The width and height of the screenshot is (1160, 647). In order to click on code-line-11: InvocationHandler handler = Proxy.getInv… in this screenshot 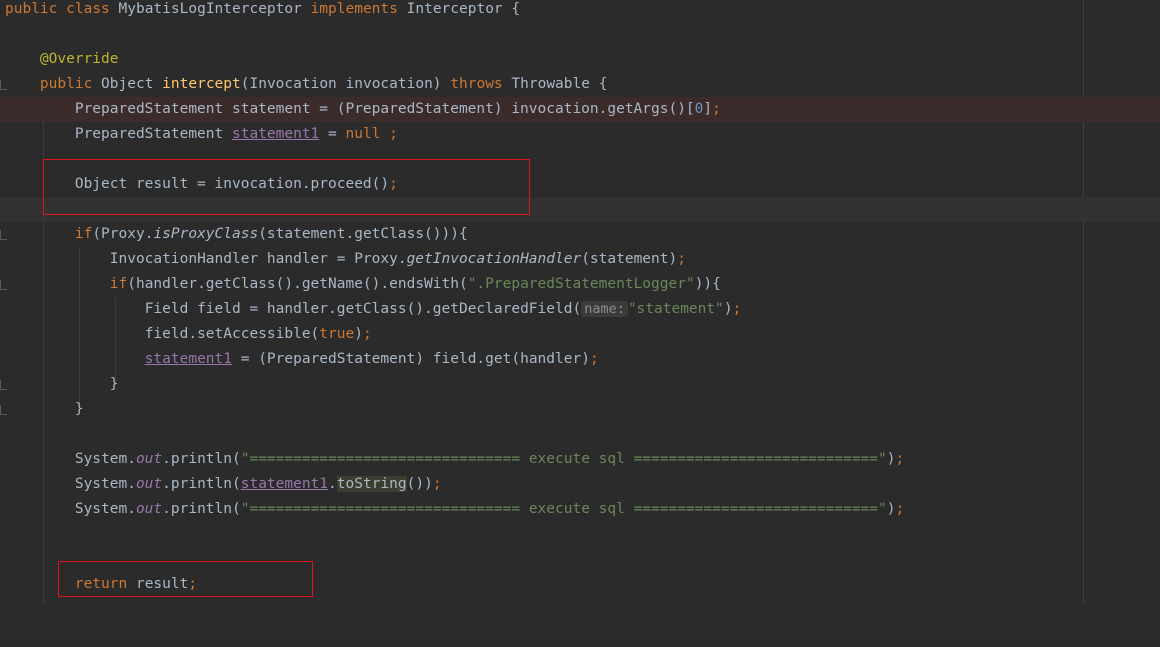, I will do `click(580, 259)`.